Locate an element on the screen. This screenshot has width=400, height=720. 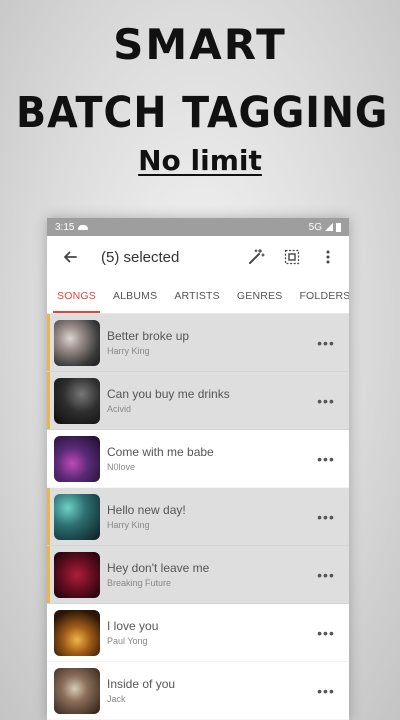
song-title: Better broke up is located at coordinates (148, 336).